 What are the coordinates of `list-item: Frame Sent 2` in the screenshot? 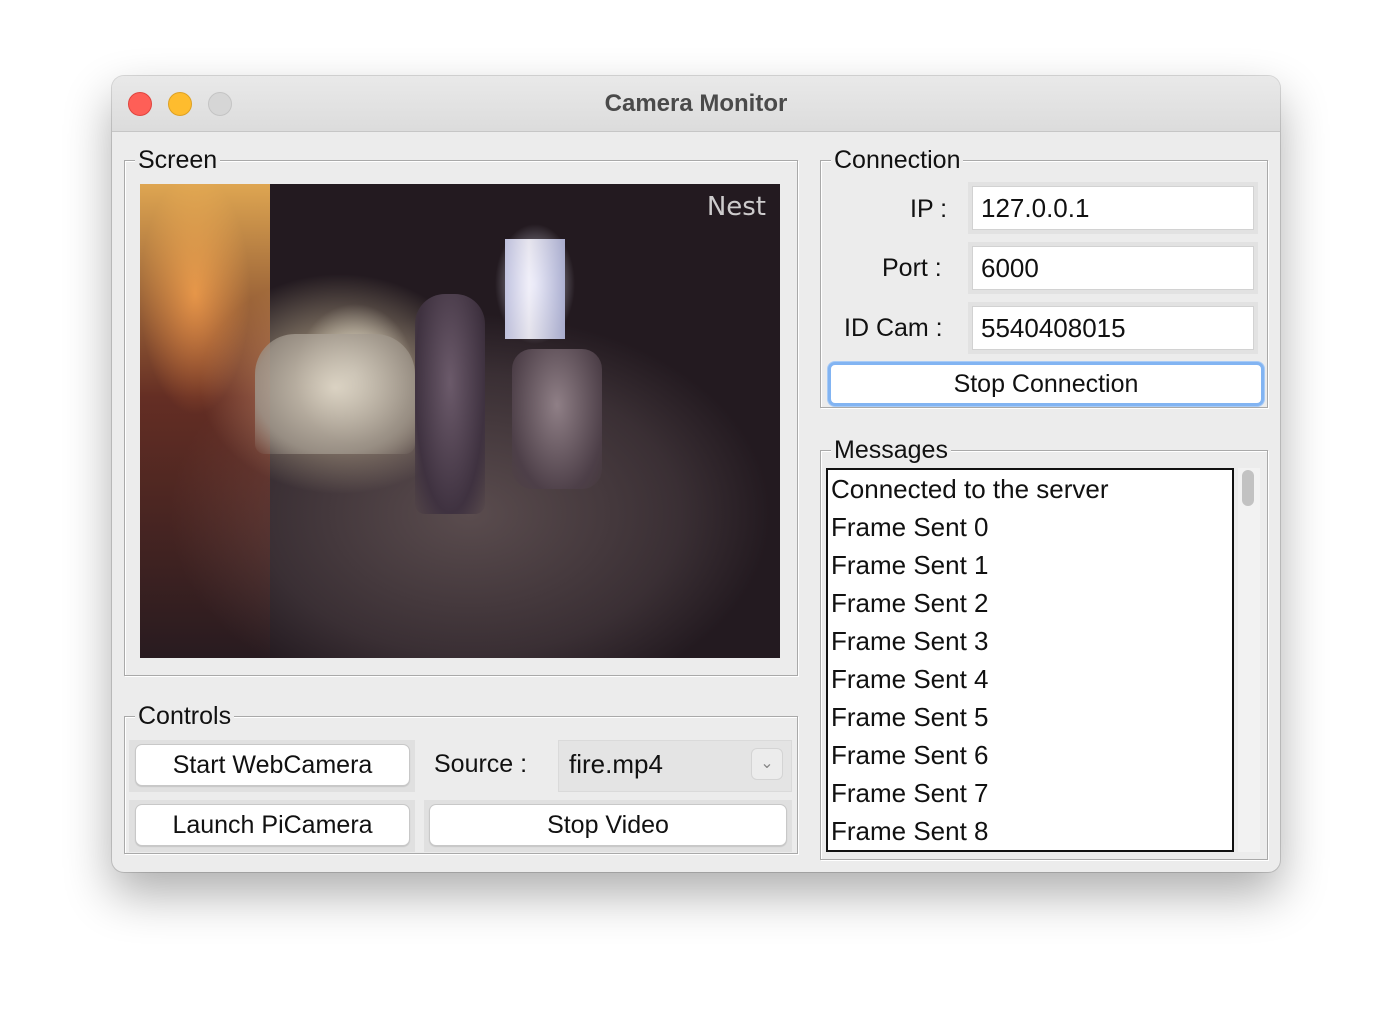 It's located at (1030, 603).